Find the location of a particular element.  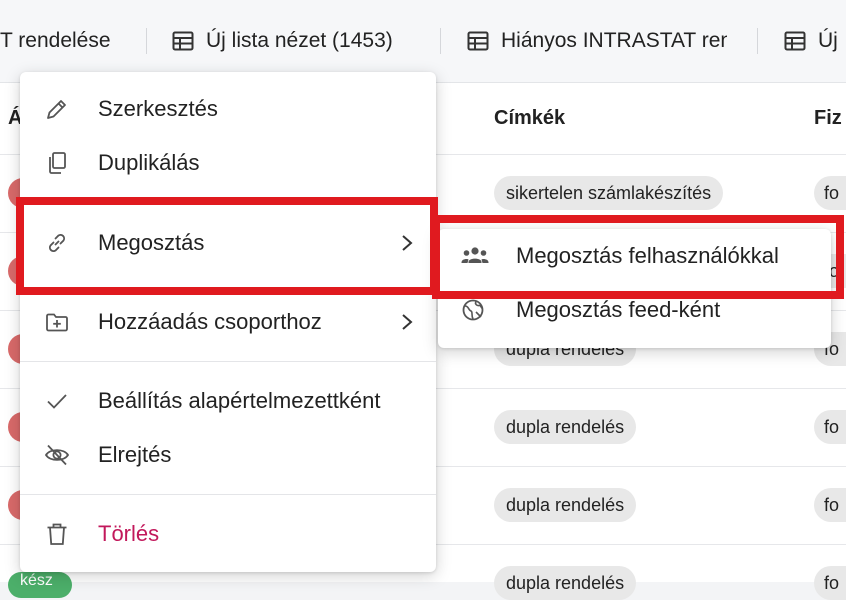

menu-item-label: Megosztás is located at coordinates (151, 242).